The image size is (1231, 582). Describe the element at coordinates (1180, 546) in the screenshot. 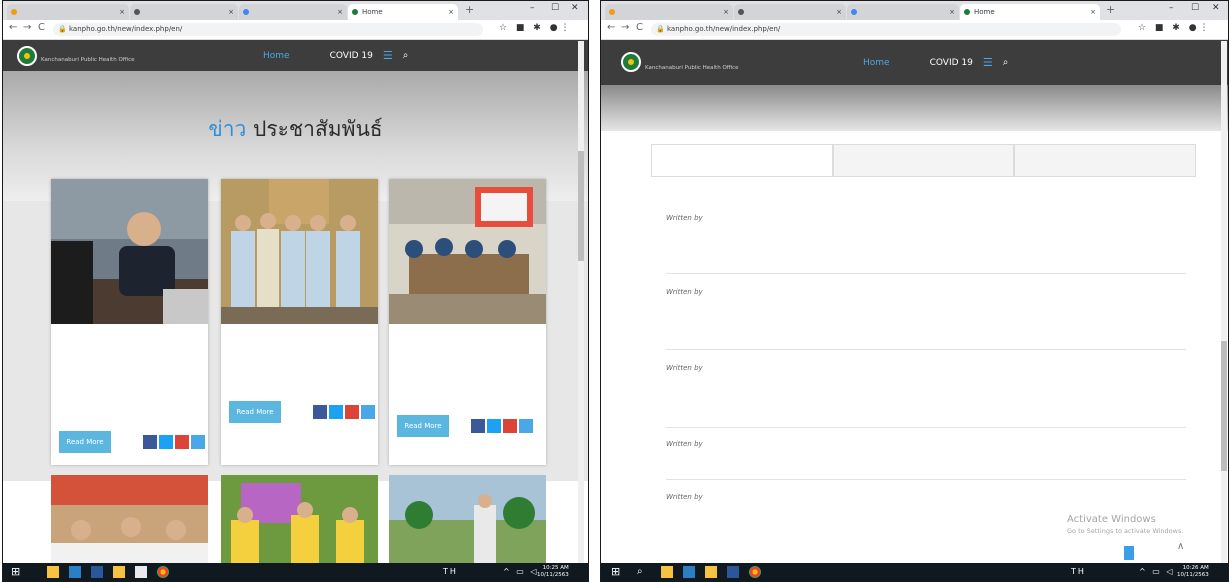

I see `scroll-to-top-icon: ∧` at that location.